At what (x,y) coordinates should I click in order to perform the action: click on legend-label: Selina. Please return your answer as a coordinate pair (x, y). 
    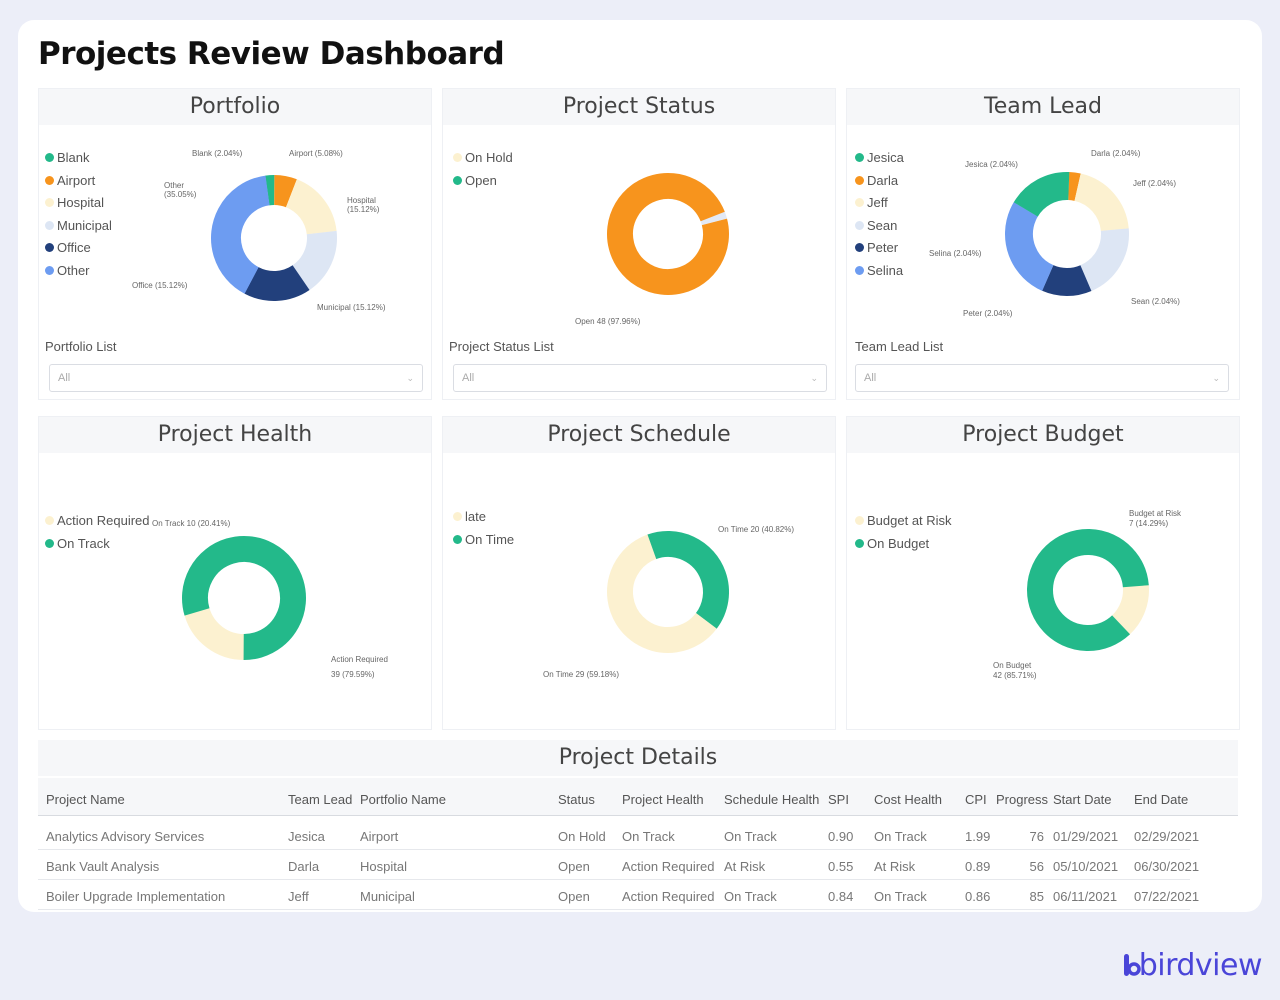
    Looking at the image, I should click on (885, 270).